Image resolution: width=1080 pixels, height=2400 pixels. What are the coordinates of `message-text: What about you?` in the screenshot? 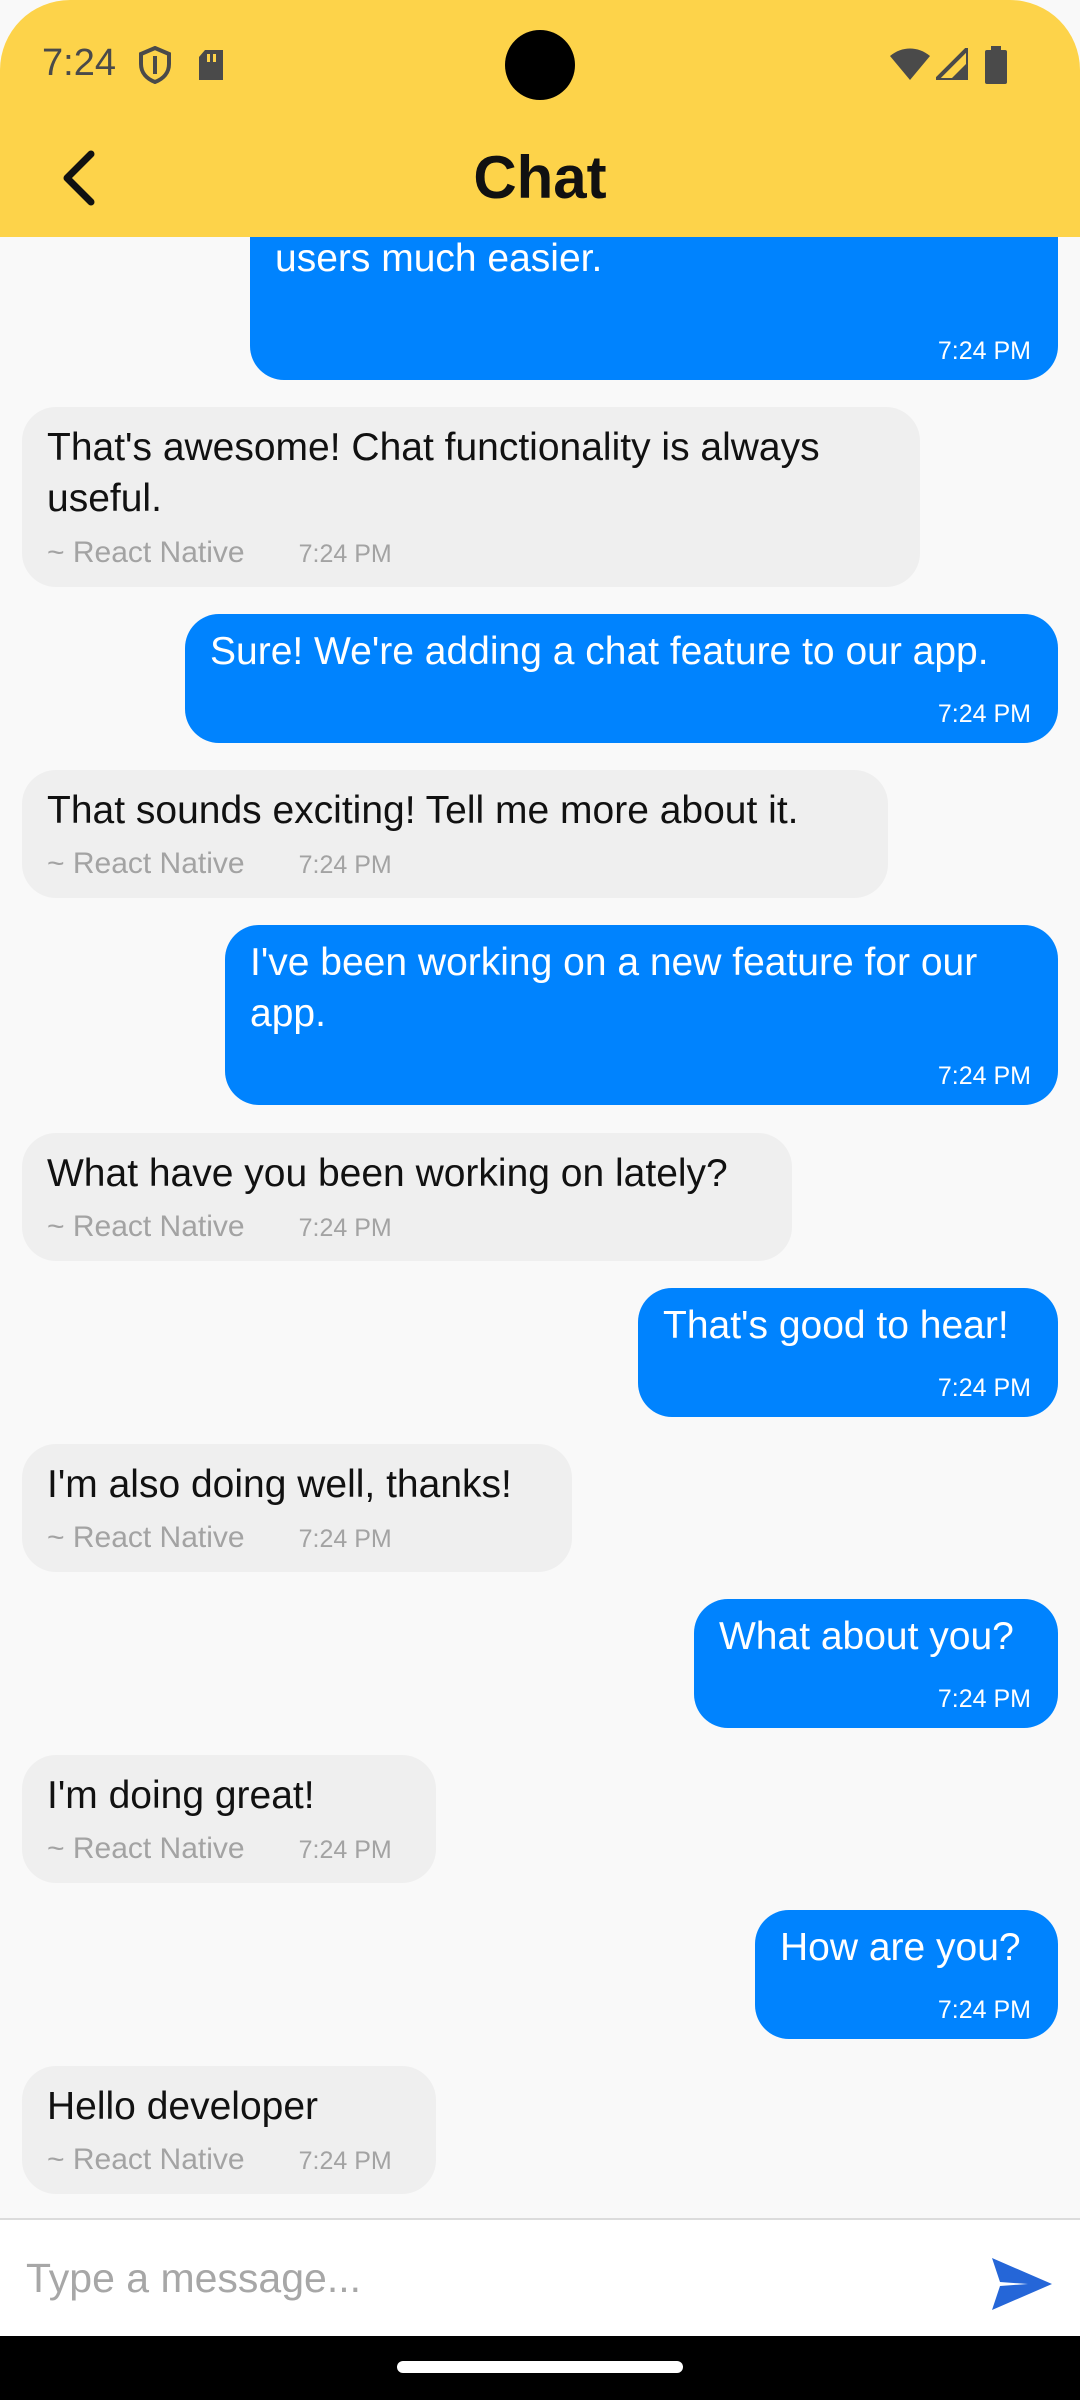 It's located at (866, 1636).